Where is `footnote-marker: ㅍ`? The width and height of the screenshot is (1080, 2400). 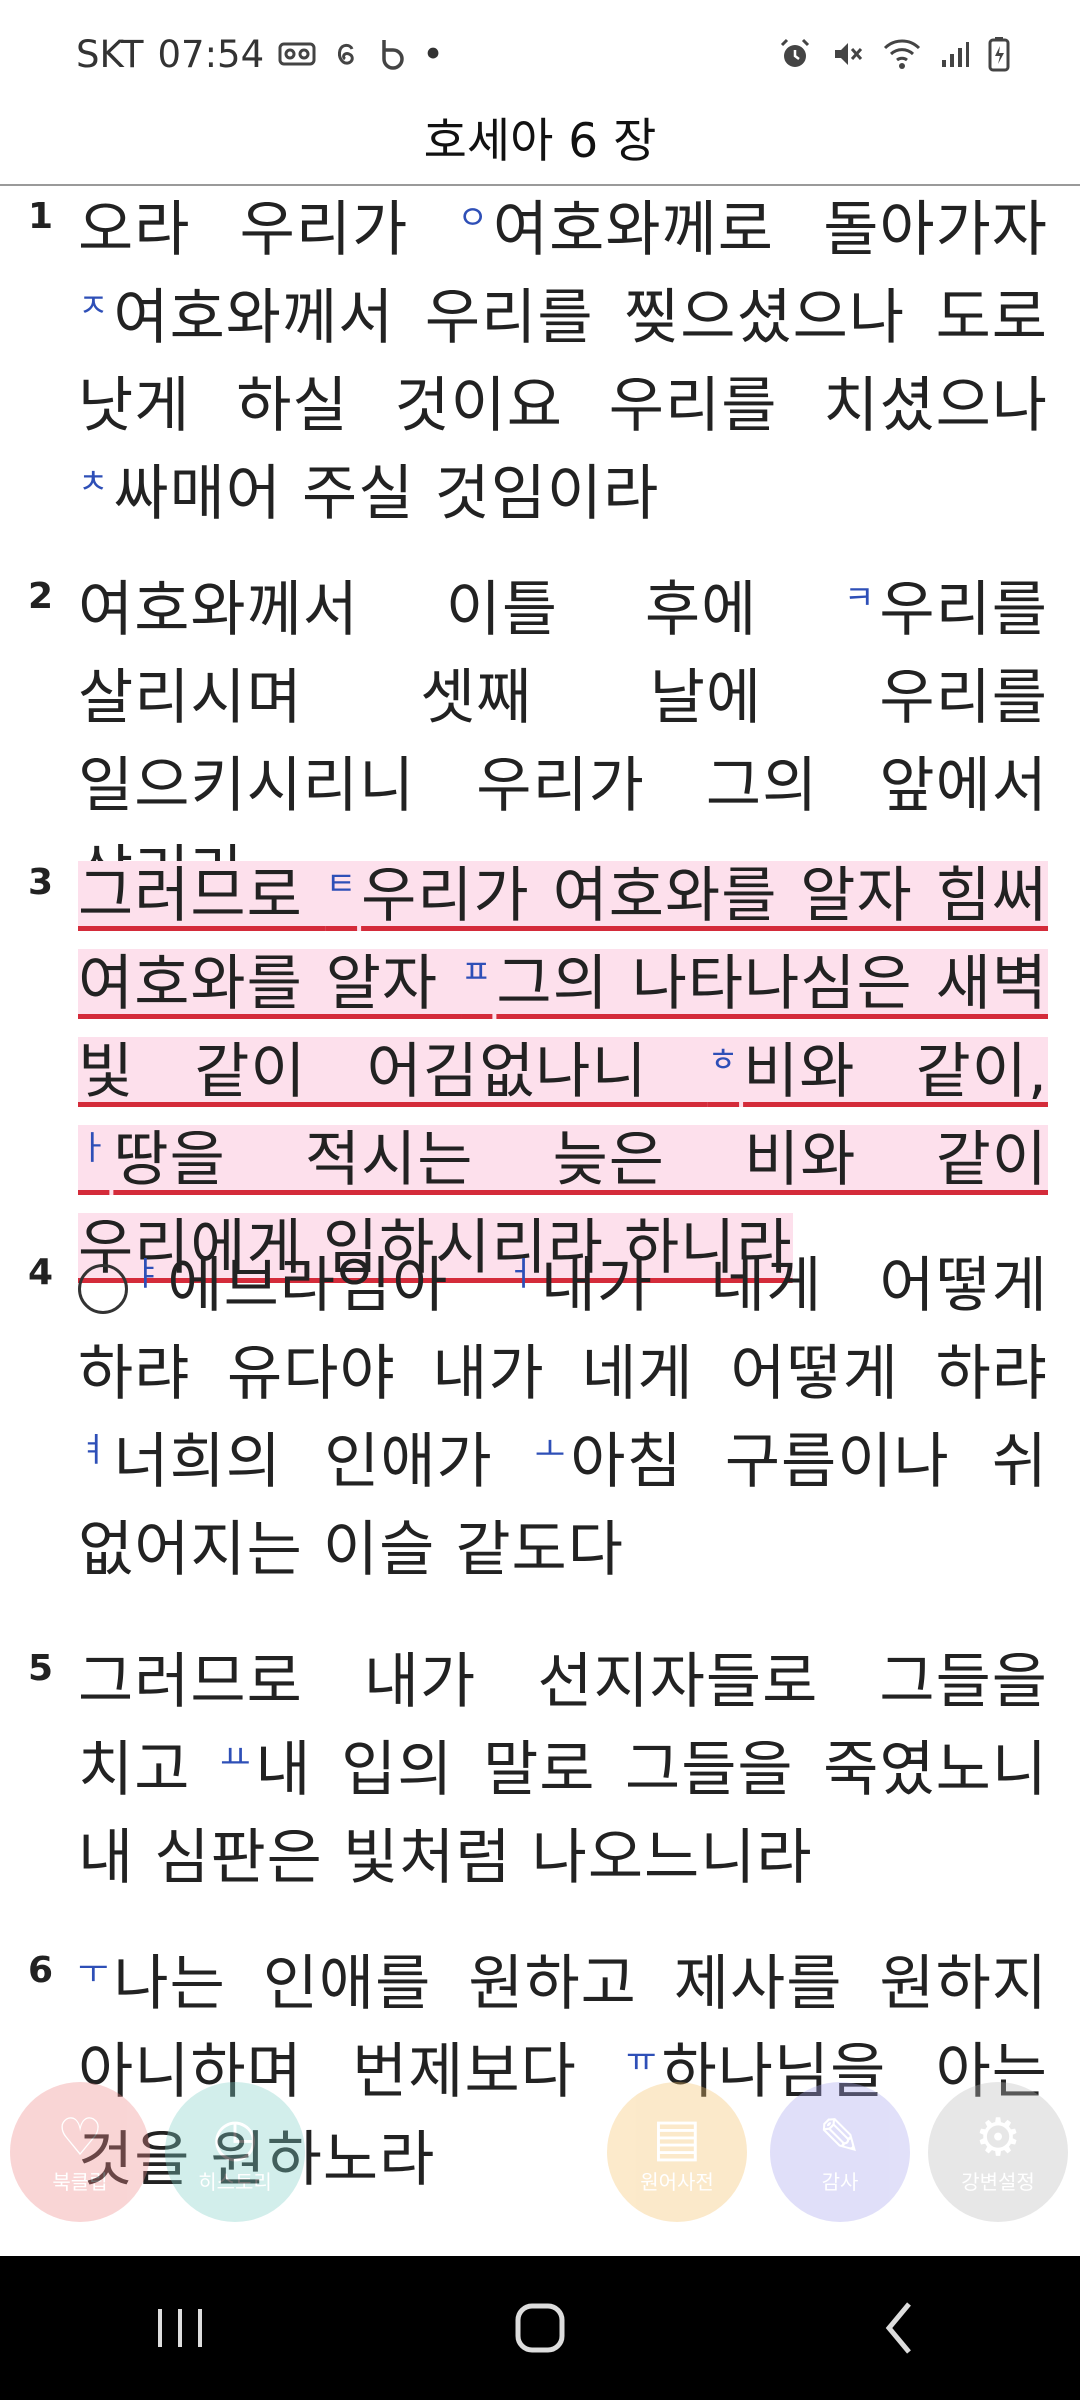
footnote-marker: ㅍ is located at coordinates (476, 971).